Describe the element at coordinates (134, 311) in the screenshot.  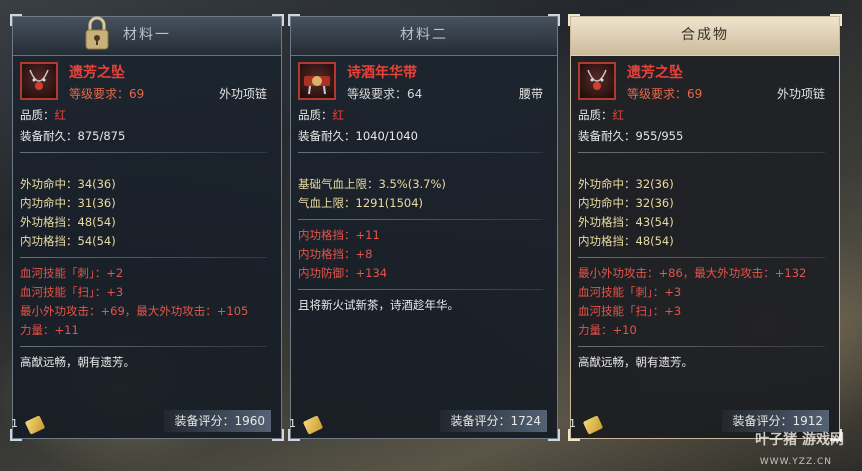
I see `bonus-stat: 最小外功攻击：+69，最大外功攻击：+105` at that location.